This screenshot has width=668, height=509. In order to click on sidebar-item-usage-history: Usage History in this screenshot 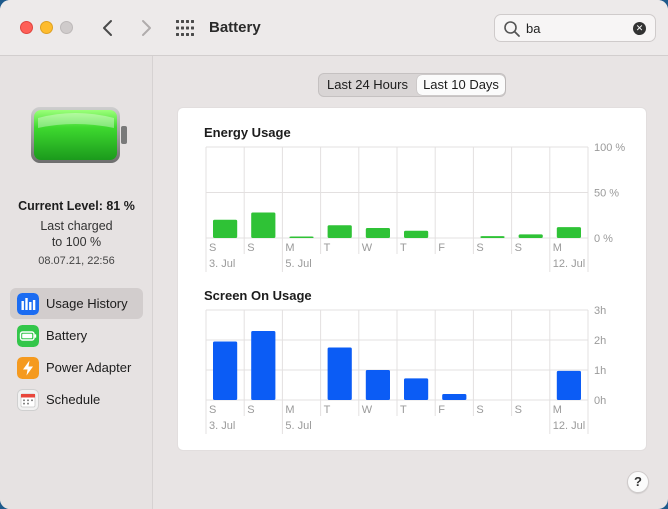, I will do `click(76, 303)`.